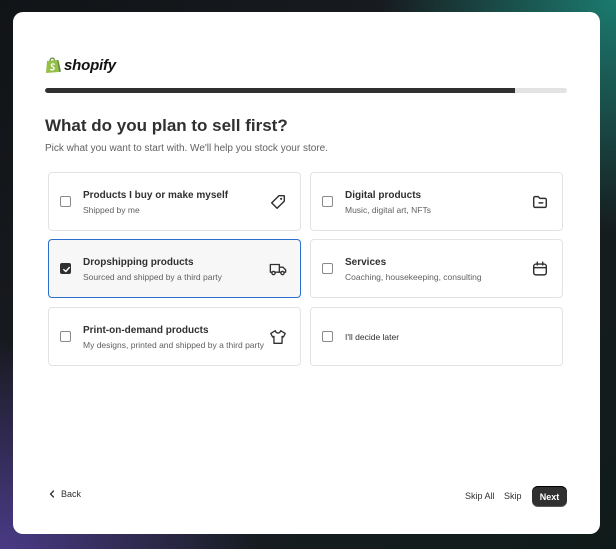 The width and height of the screenshot is (616, 549). Describe the element at coordinates (549, 496) in the screenshot. I see `next-button: Next` at that location.